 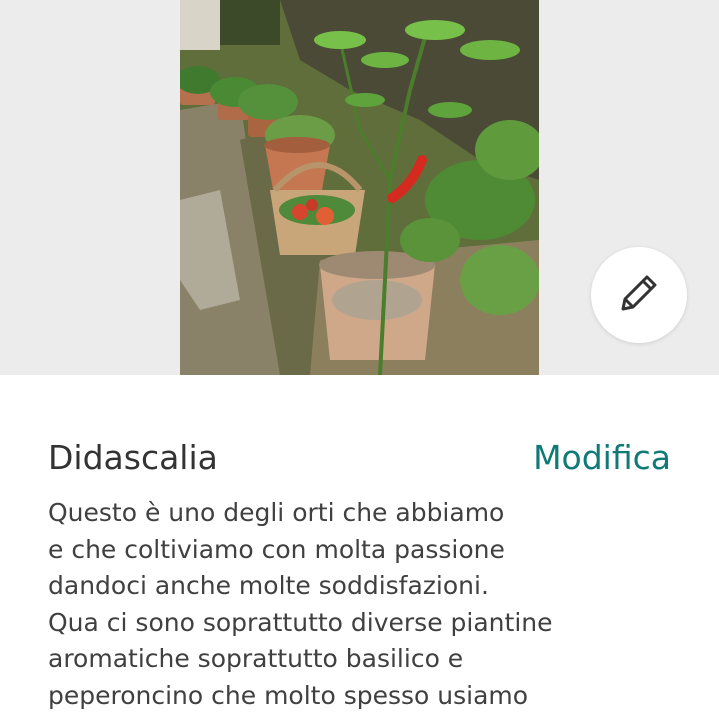 I want to click on caption-header: Didascalia Modifica, so click(x=359, y=458).